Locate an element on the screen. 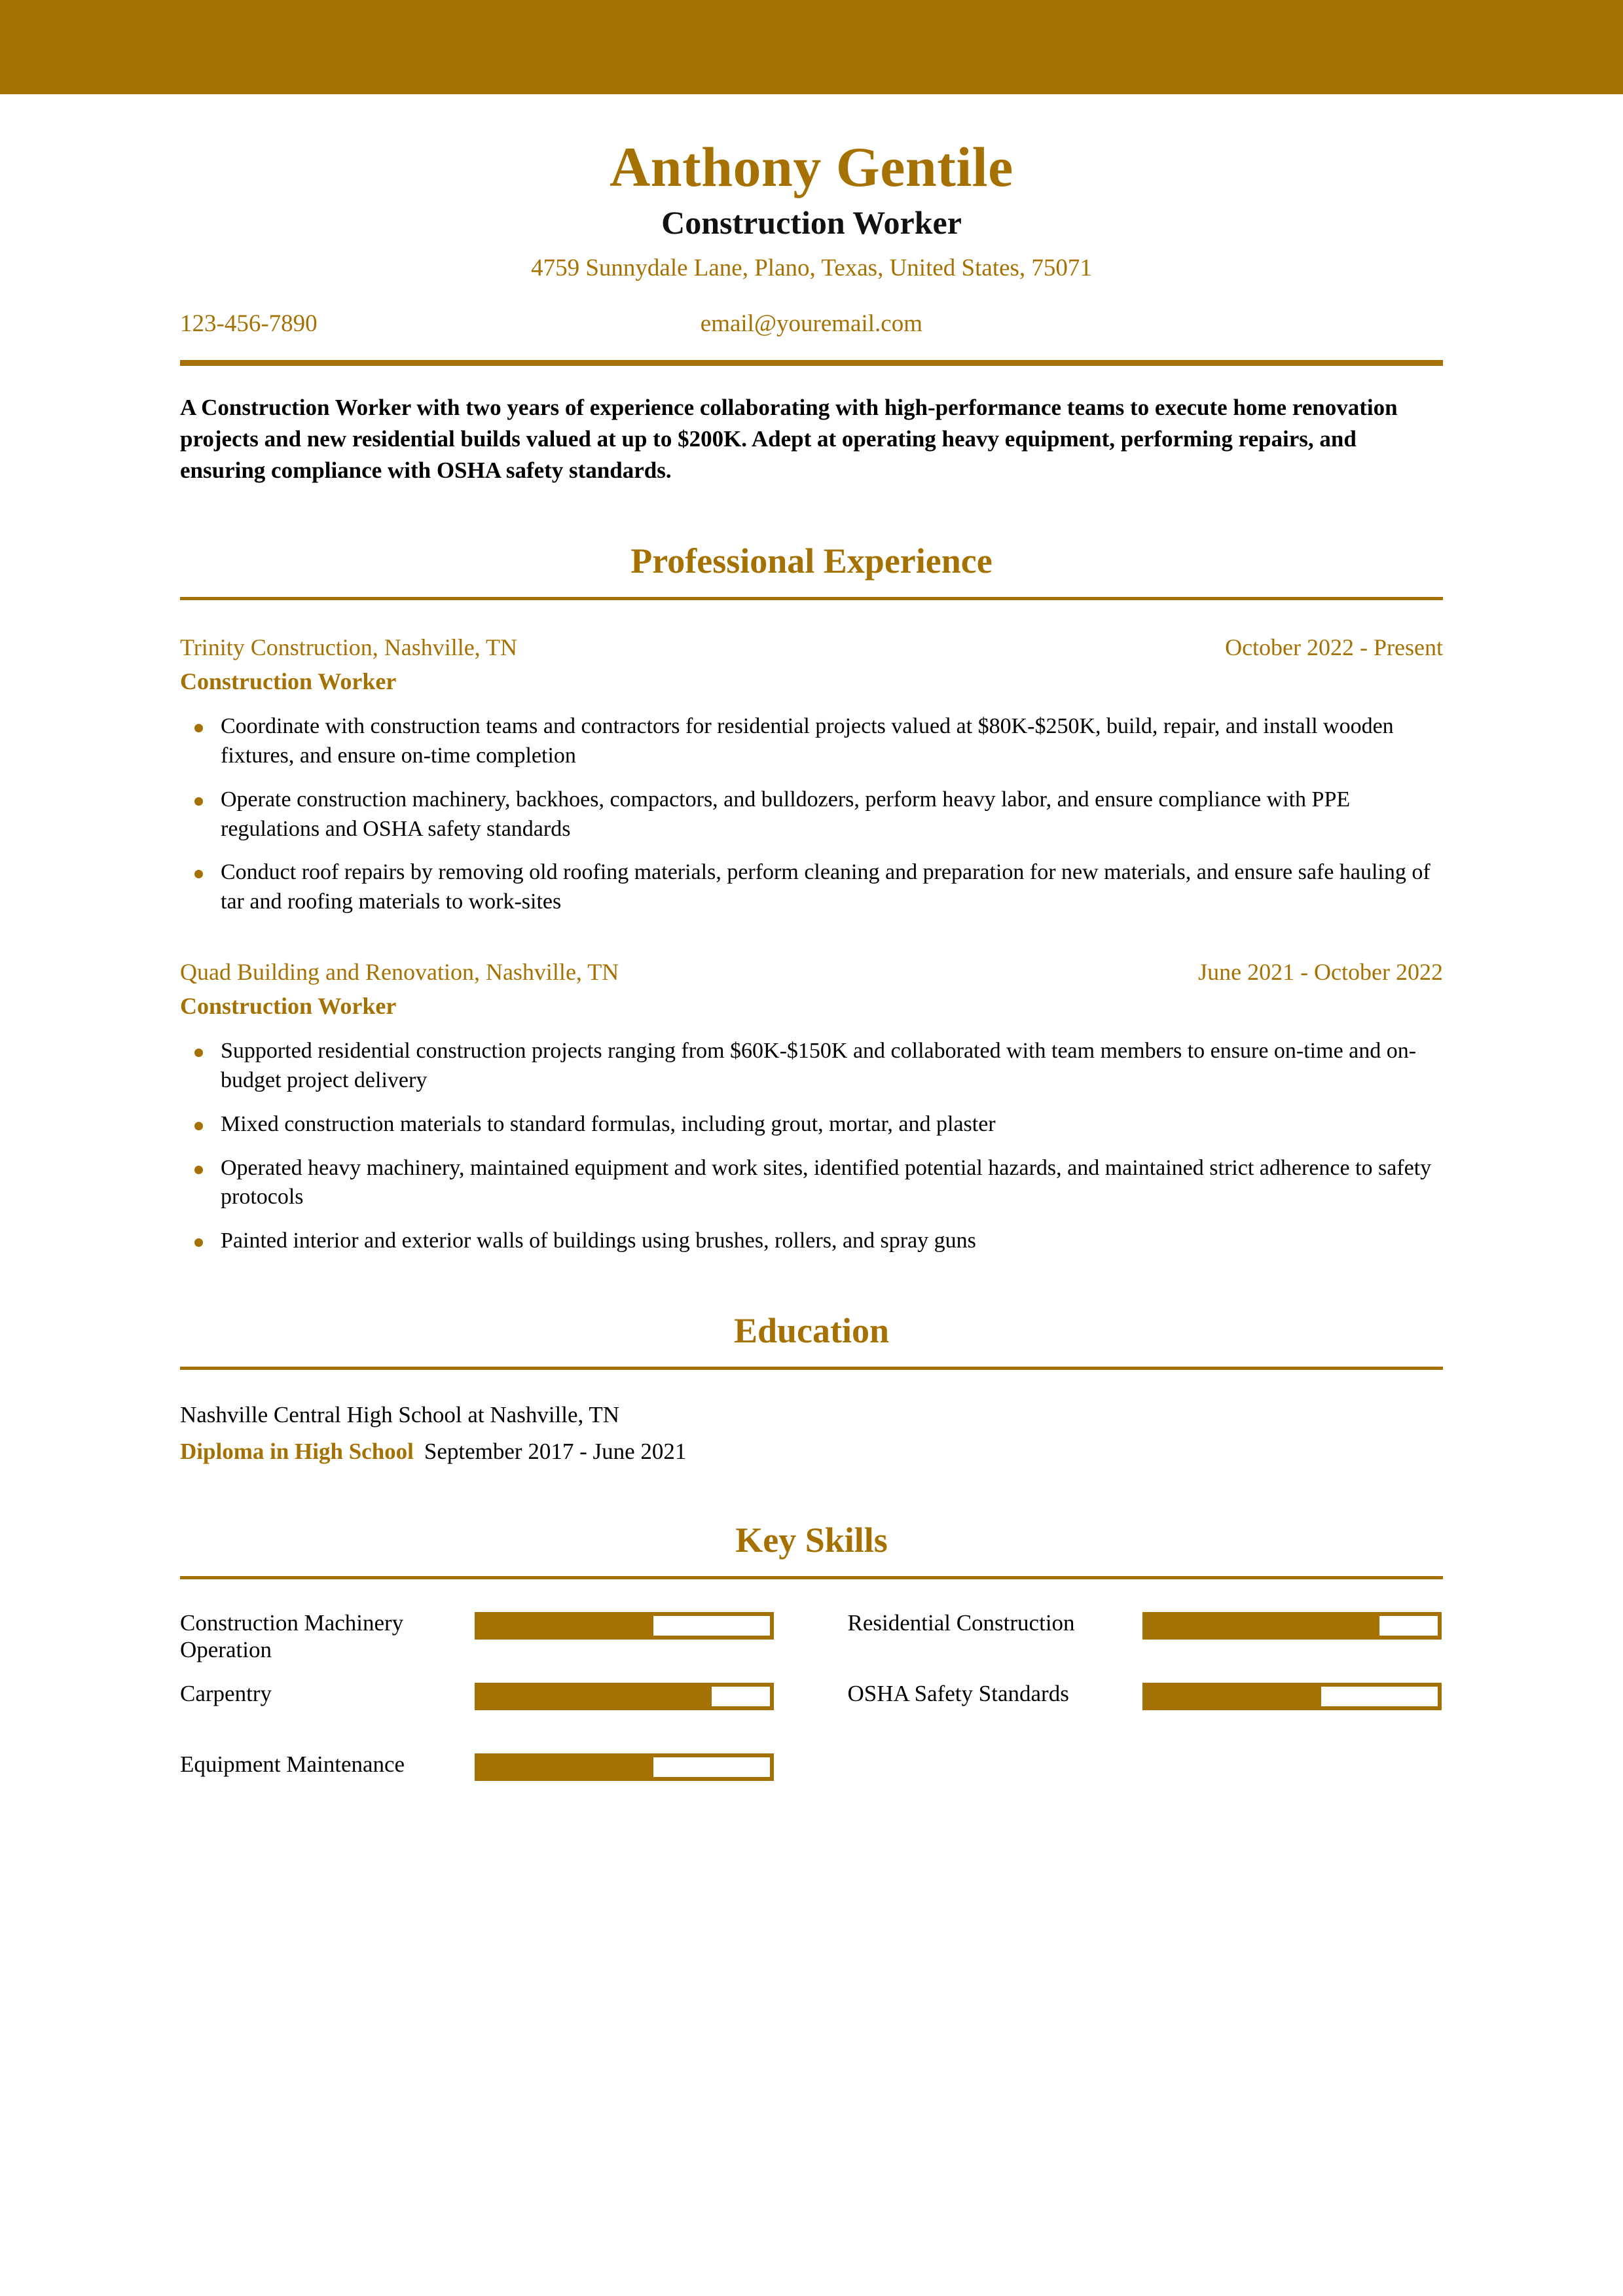 This screenshot has height=2296, width=1623. education-degree: Diploma in High School is located at coordinates (297, 1451).